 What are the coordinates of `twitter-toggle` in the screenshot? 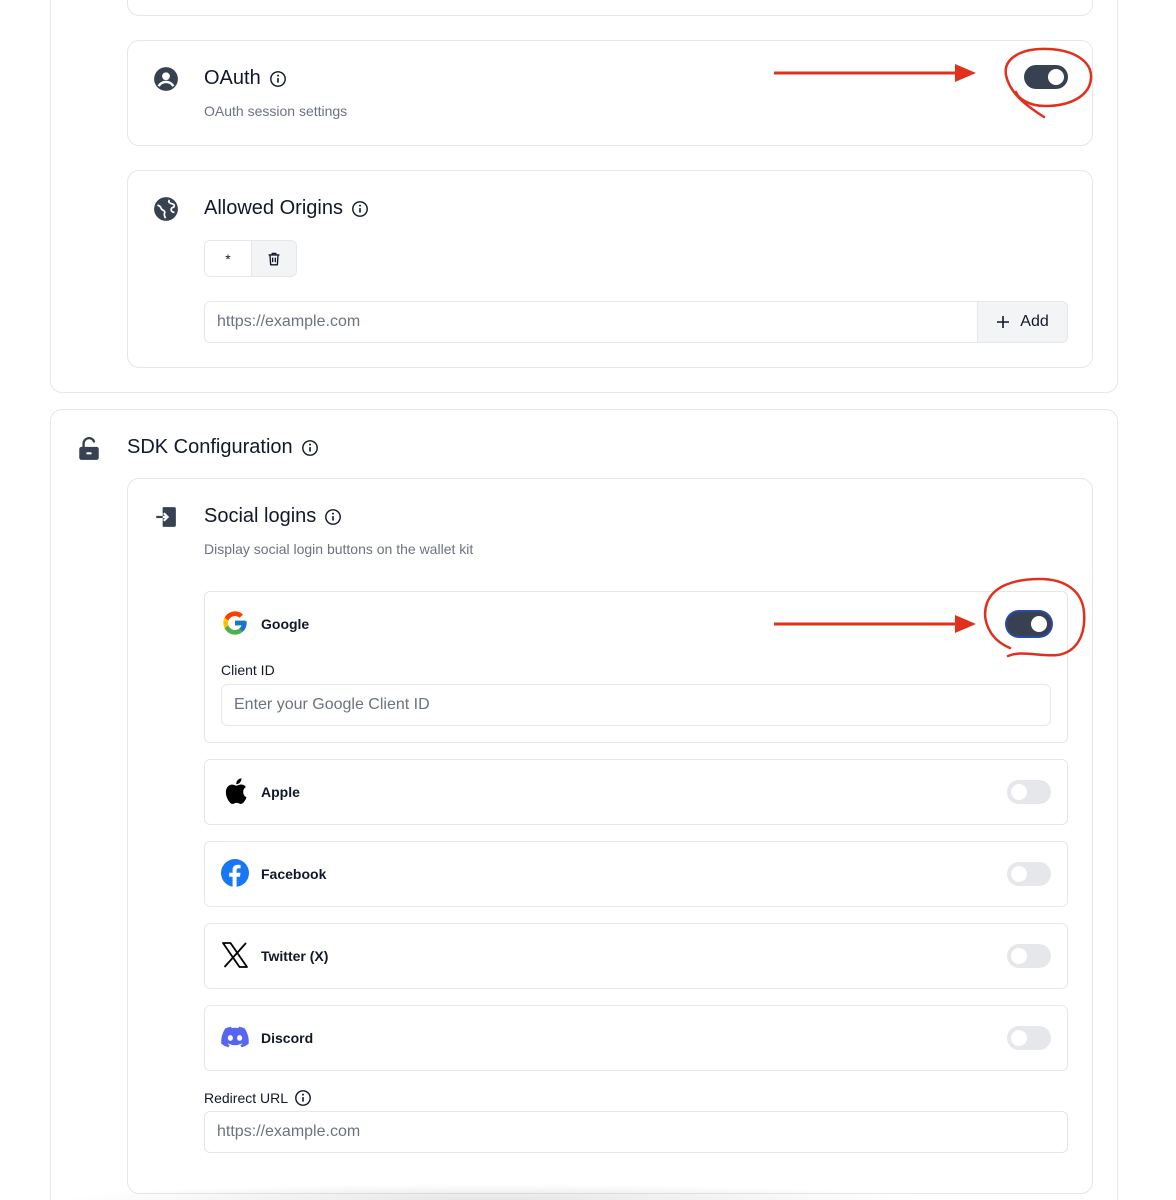 It's located at (1029, 956).